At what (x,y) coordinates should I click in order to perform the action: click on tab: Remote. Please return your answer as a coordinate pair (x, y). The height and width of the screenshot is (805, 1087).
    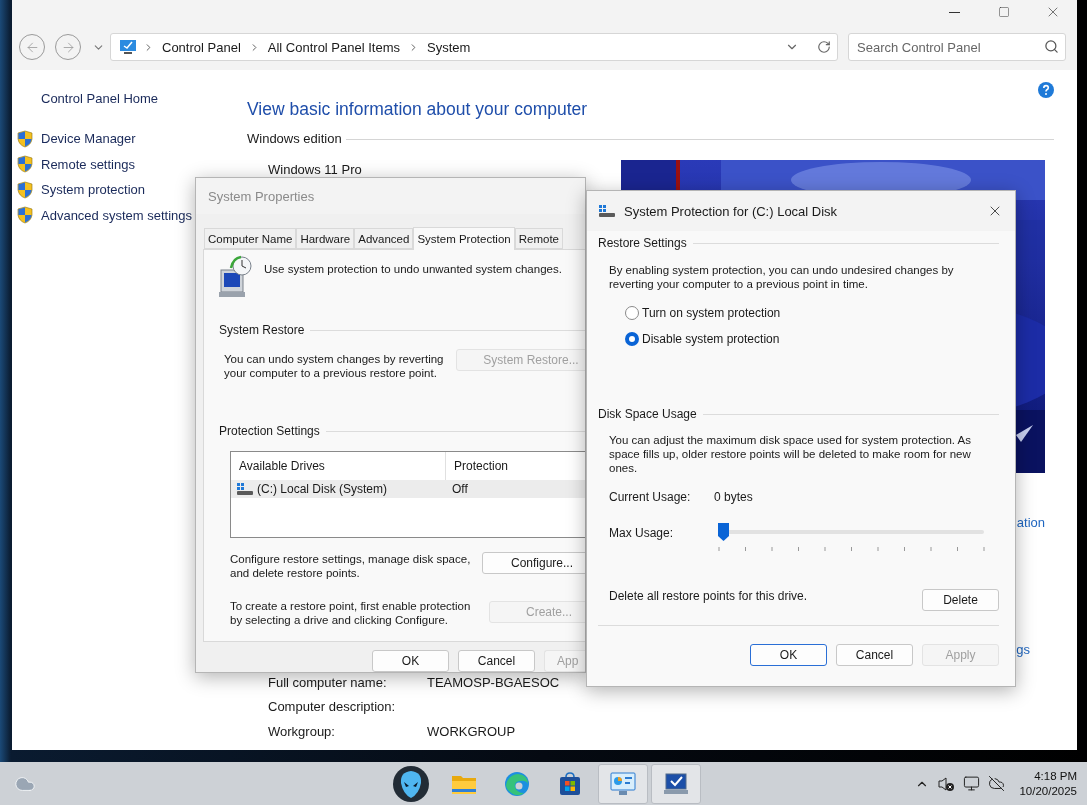
    Looking at the image, I should click on (538, 238).